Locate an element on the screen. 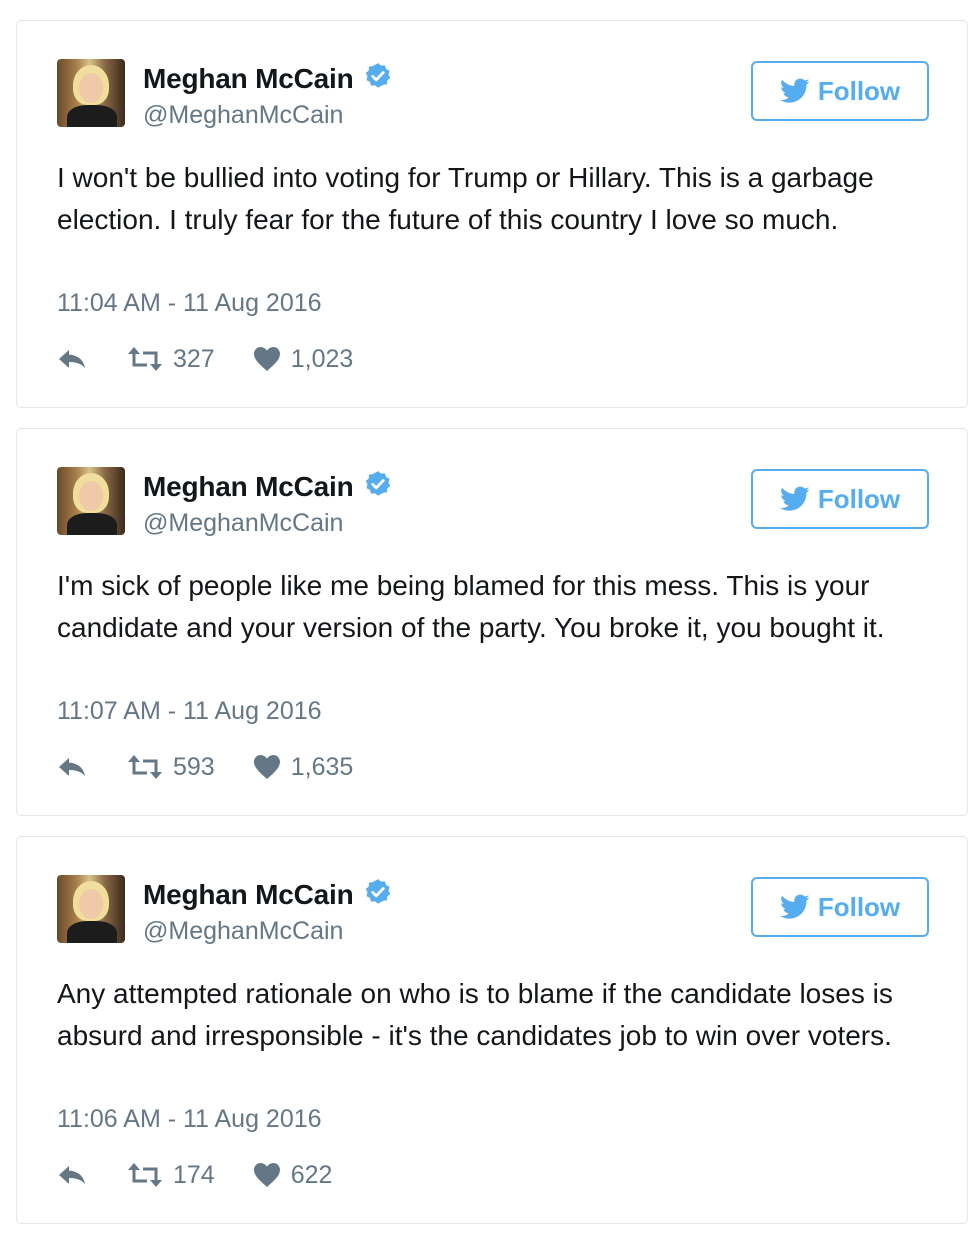 The width and height of the screenshot is (980, 1245). tweet-actions: 593 1,635 is located at coordinates (205, 767).